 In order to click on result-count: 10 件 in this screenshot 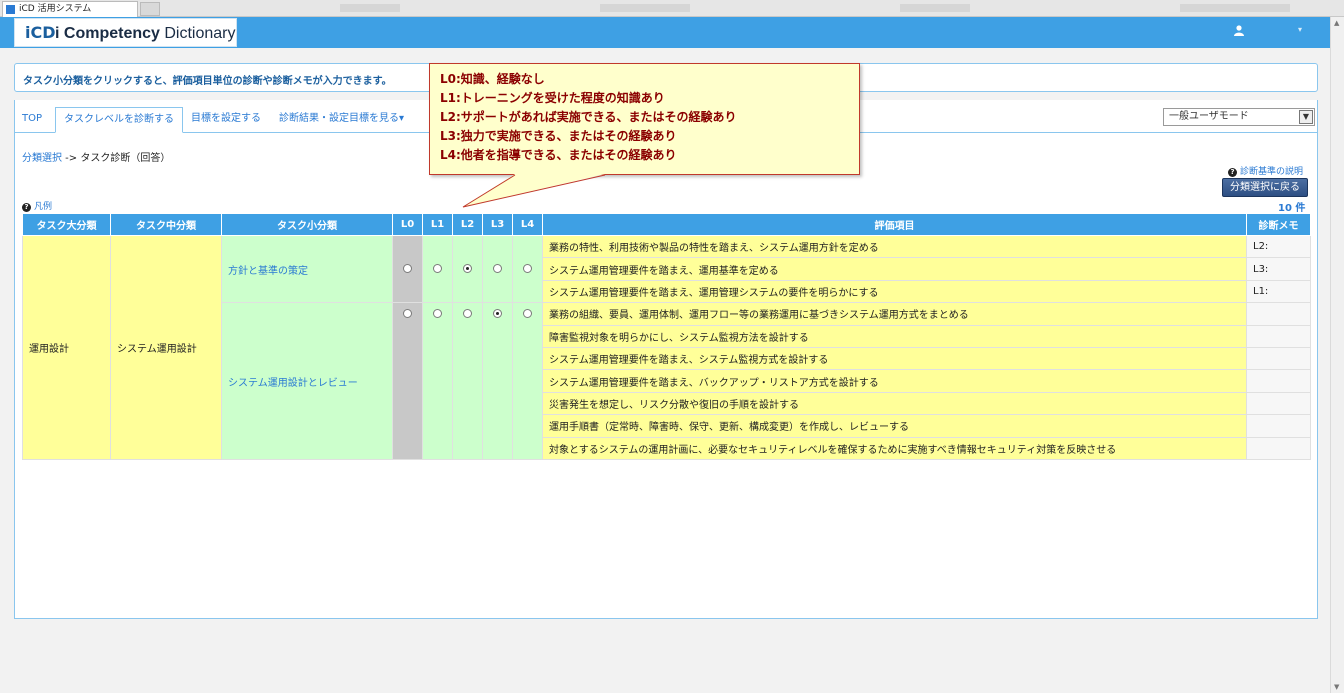, I will do `click(1292, 208)`.